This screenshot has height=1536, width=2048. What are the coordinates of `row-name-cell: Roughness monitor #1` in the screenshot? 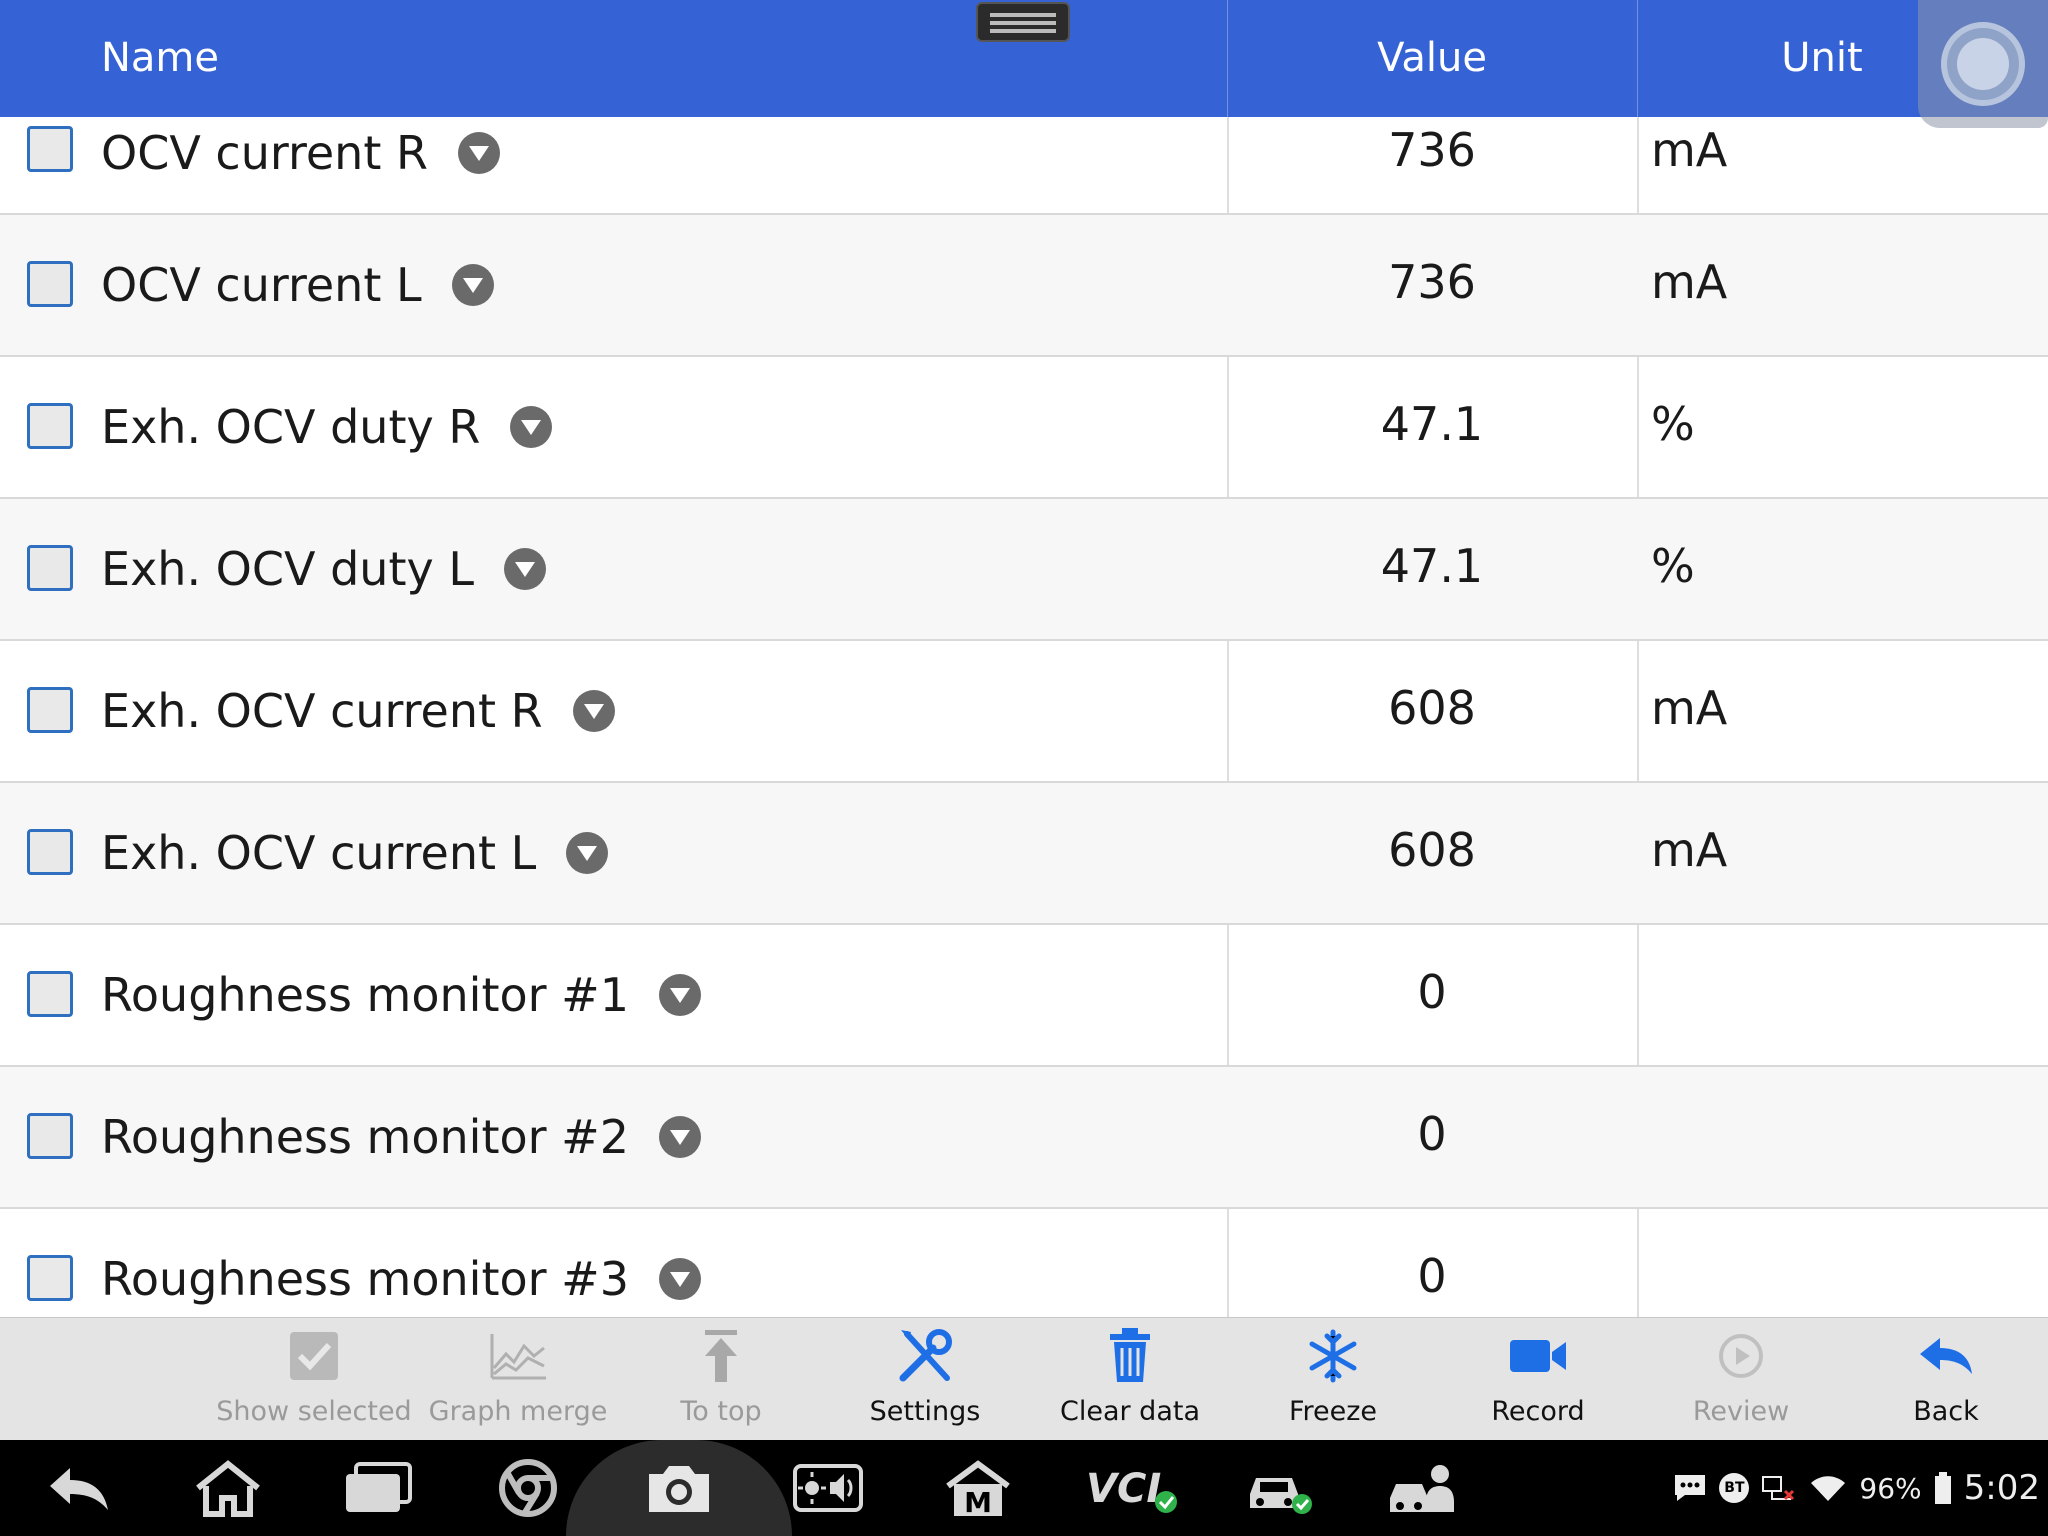 It's located at (401, 995).